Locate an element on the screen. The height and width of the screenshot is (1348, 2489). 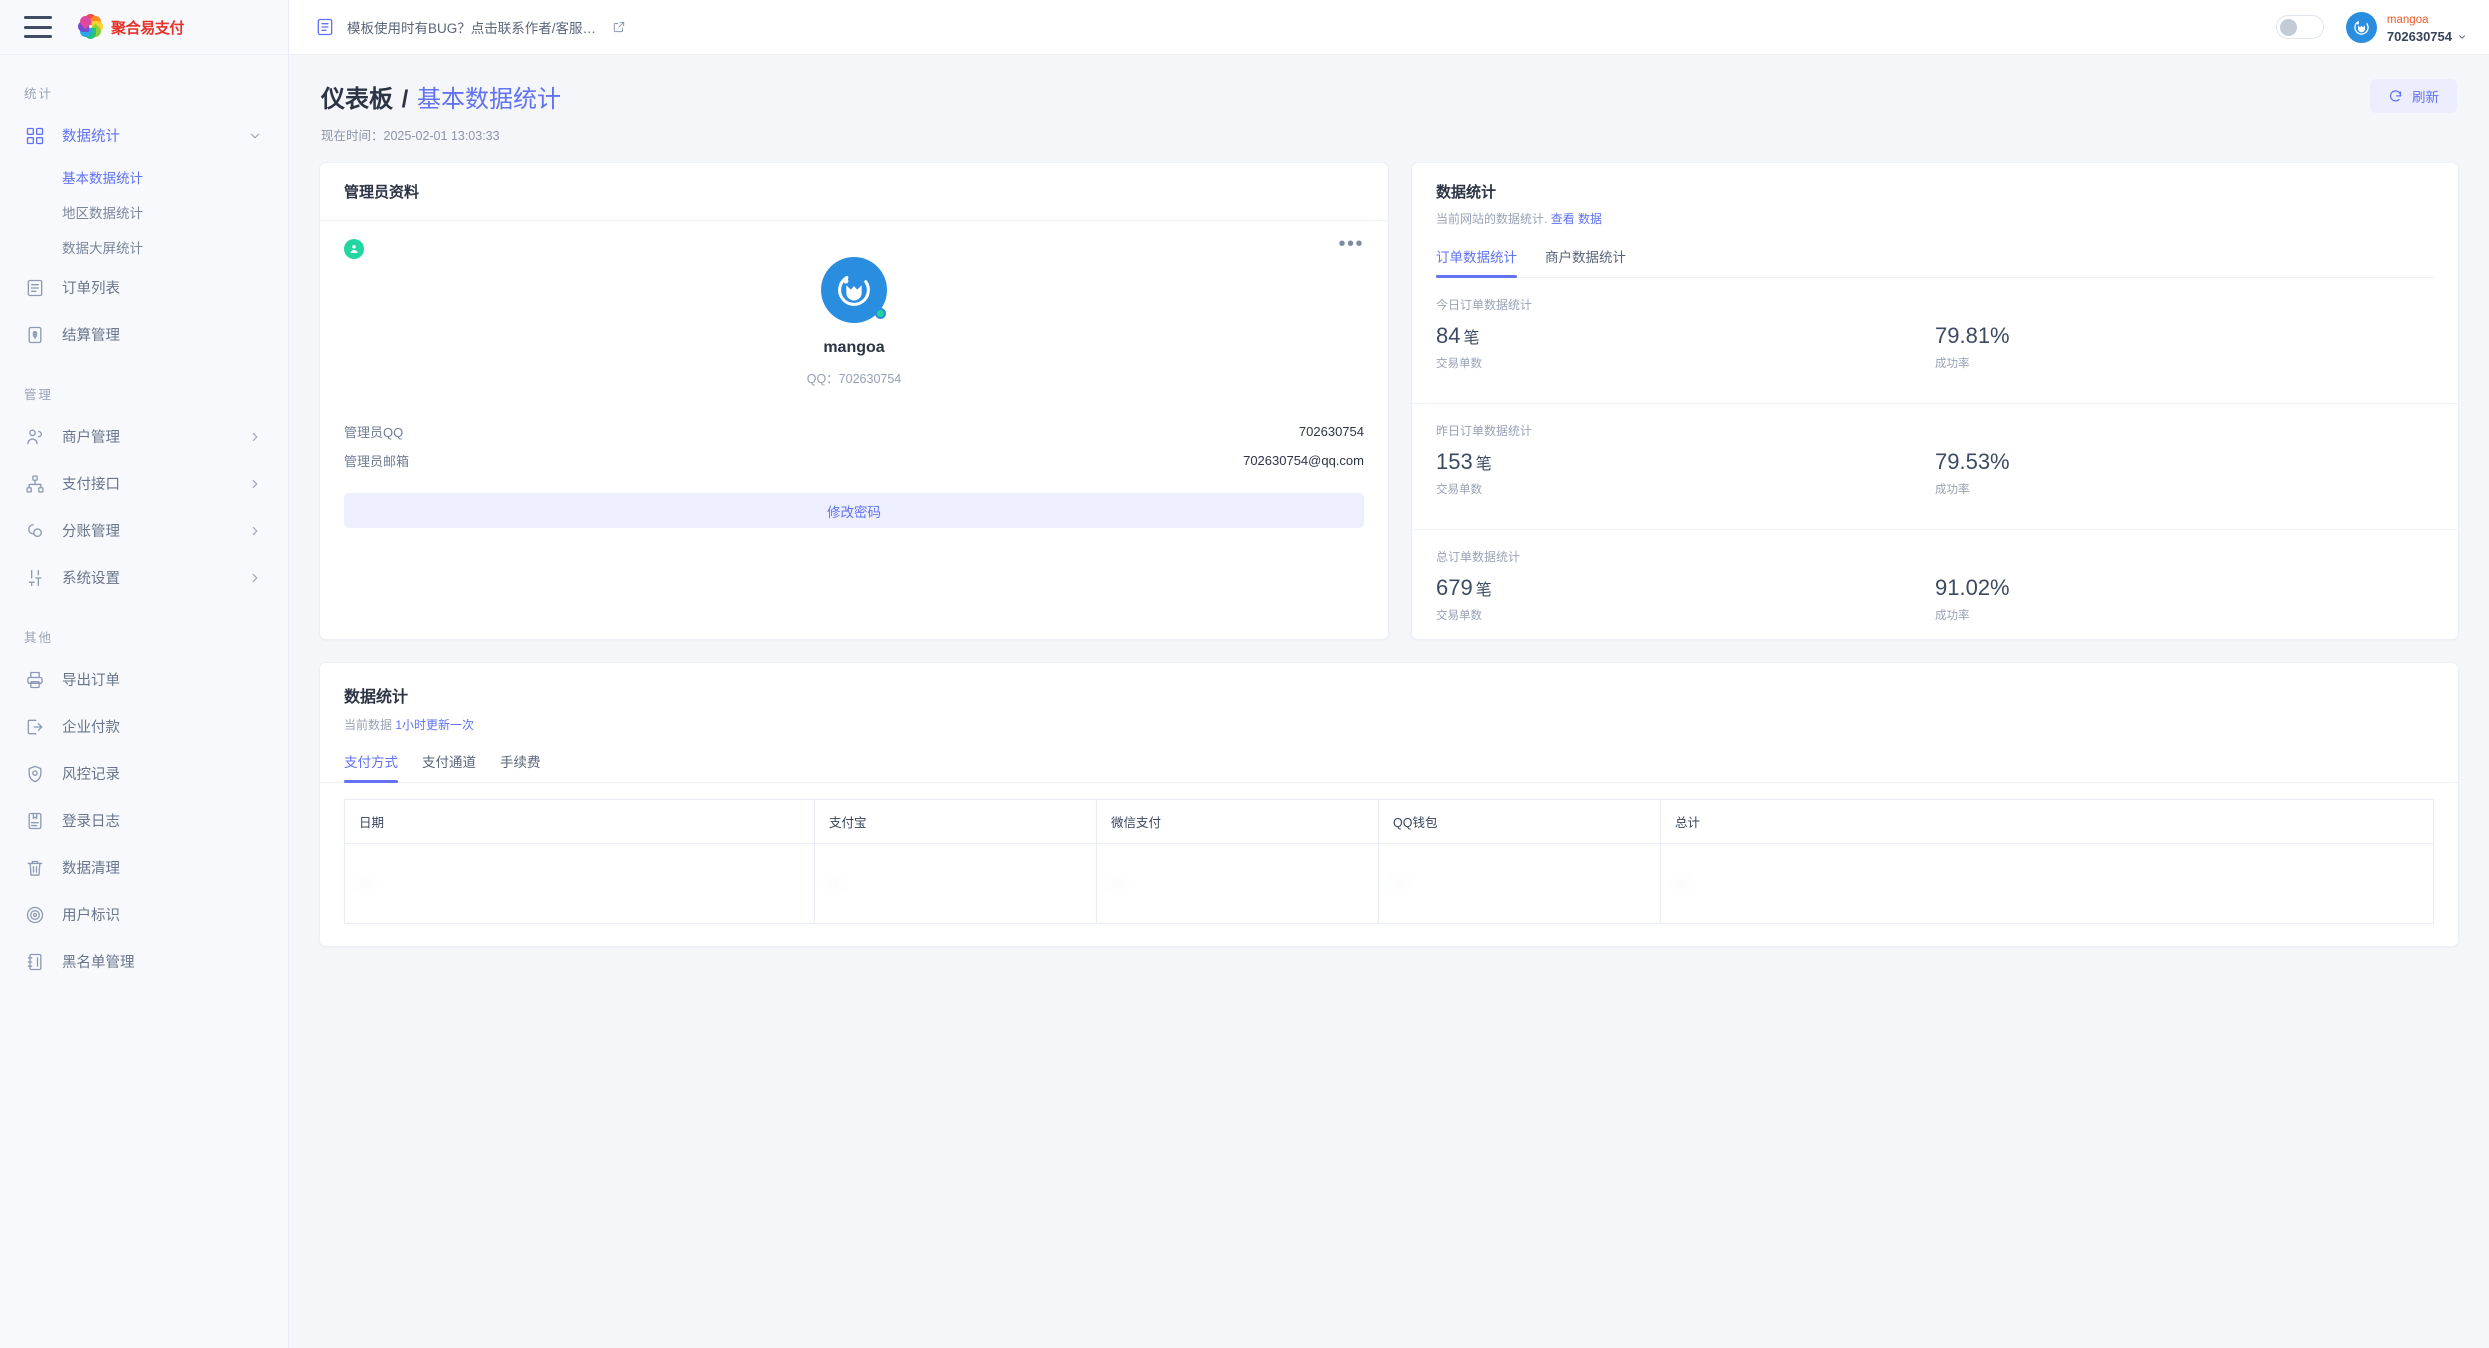
current-time-value: 2025-02-01 13:03:33 is located at coordinates (441, 136).